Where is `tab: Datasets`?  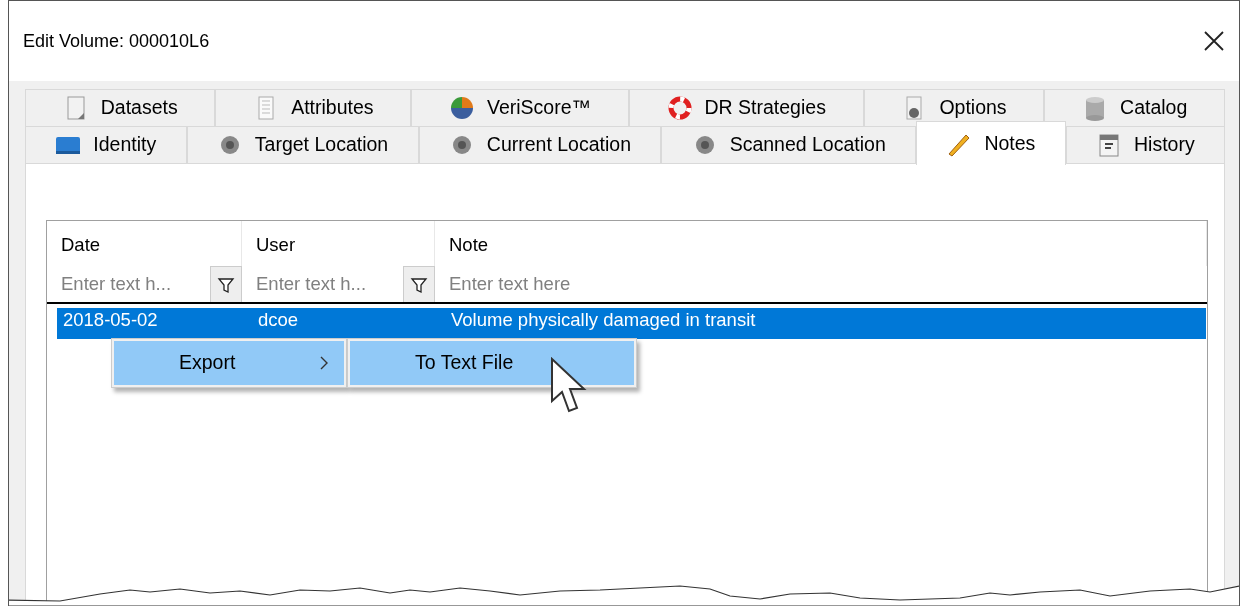
tab: Datasets is located at coordinates (120, 107).